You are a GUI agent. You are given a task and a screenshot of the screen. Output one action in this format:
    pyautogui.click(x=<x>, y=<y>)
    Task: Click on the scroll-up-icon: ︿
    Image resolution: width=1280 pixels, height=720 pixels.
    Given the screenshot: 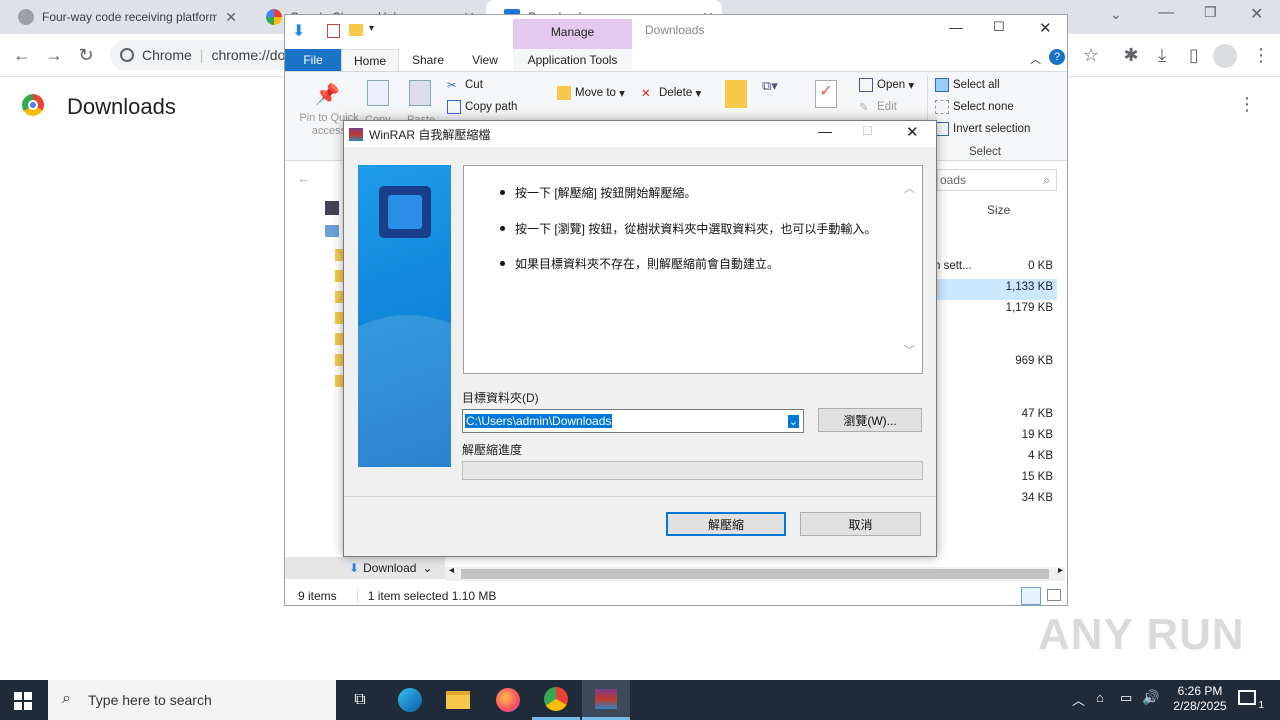 What is the action you would take?
    pyautogui.click(x=909, y=188)
    